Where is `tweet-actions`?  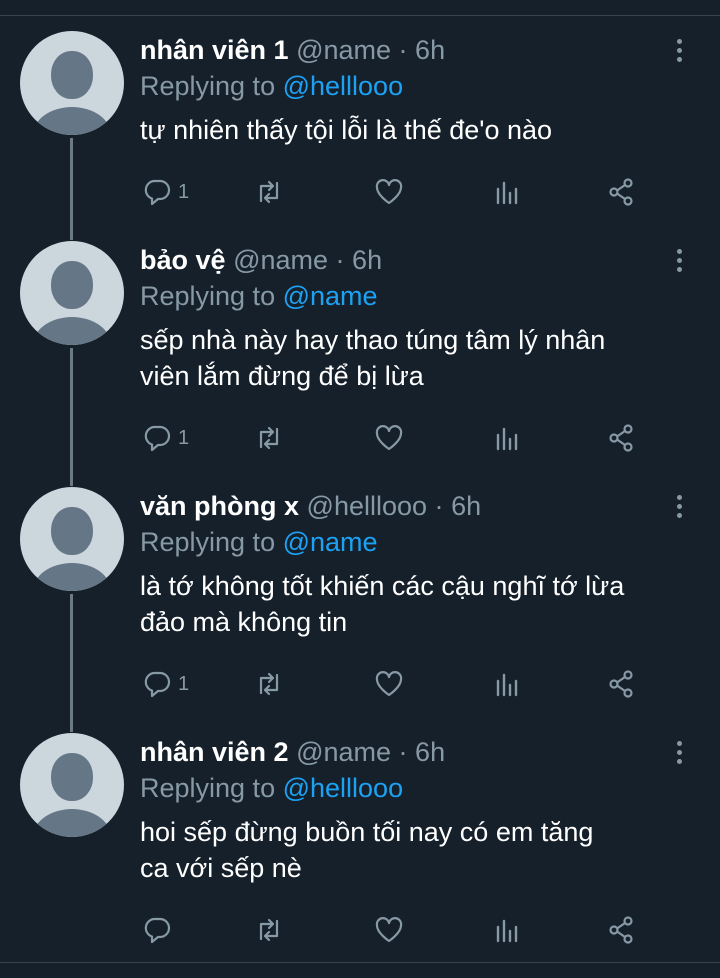 tweet-actions is located at coordinates (400, 930).